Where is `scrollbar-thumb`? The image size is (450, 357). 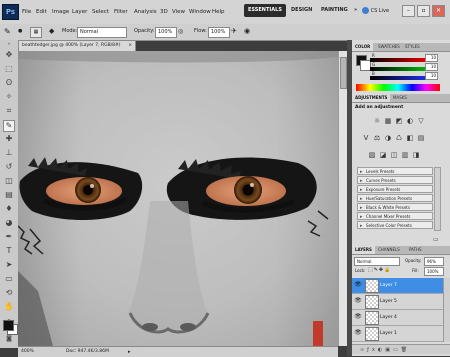
scrollbar-thumb is located at coordinates (343, 73).